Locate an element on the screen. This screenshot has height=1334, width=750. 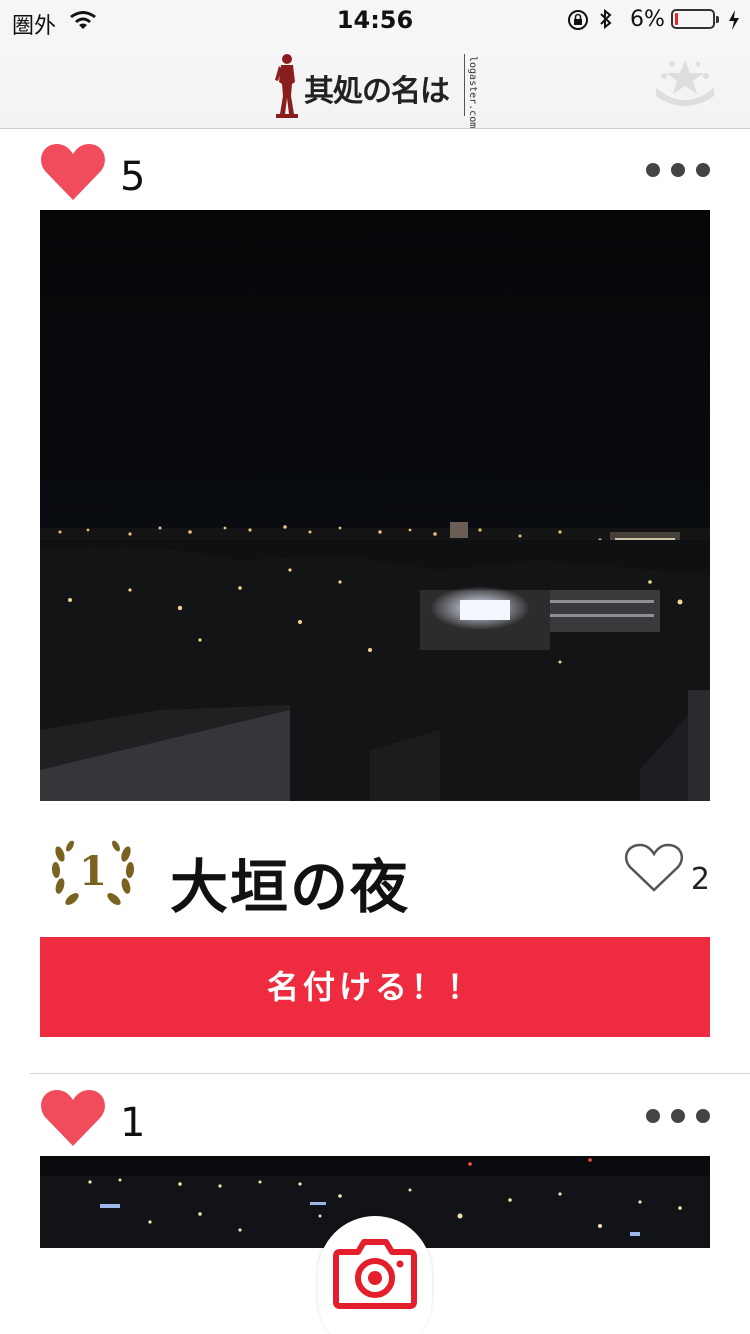
post-header: 1 is located at coordinates (375, 1123).